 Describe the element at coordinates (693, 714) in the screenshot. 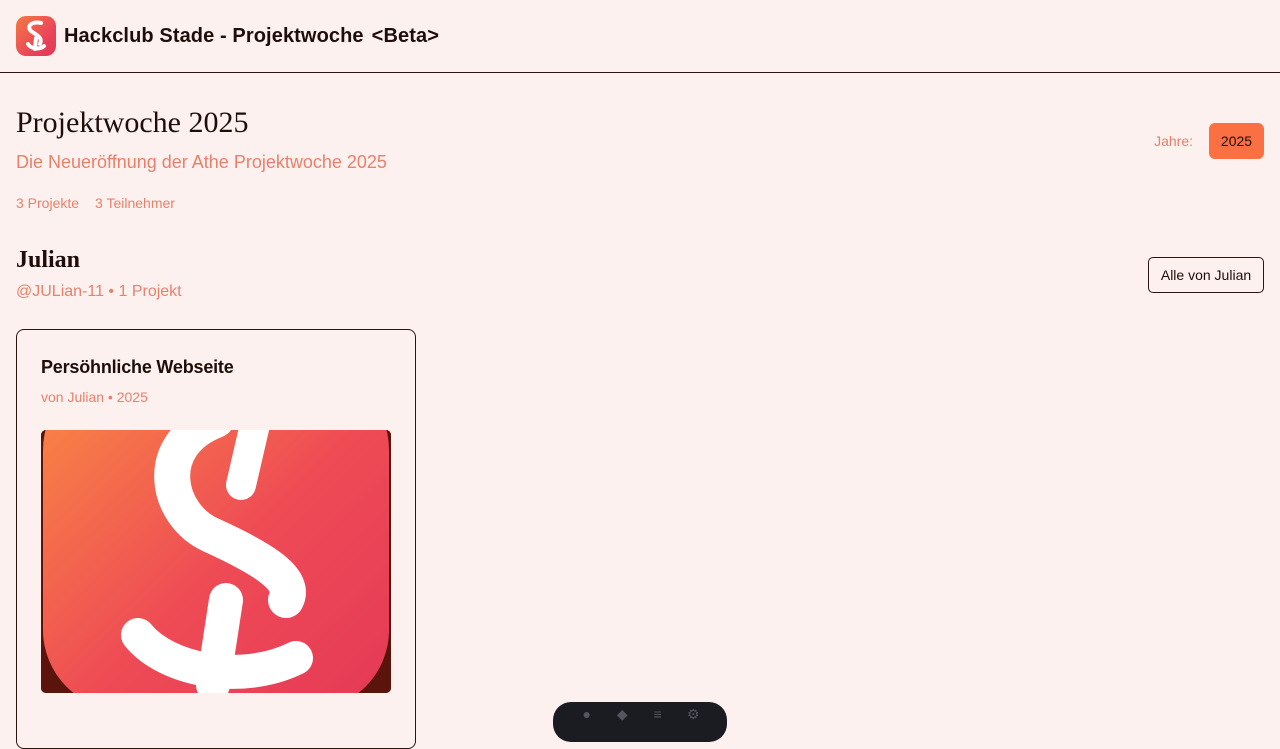

I see `settings-icon: ⚙` at that location.